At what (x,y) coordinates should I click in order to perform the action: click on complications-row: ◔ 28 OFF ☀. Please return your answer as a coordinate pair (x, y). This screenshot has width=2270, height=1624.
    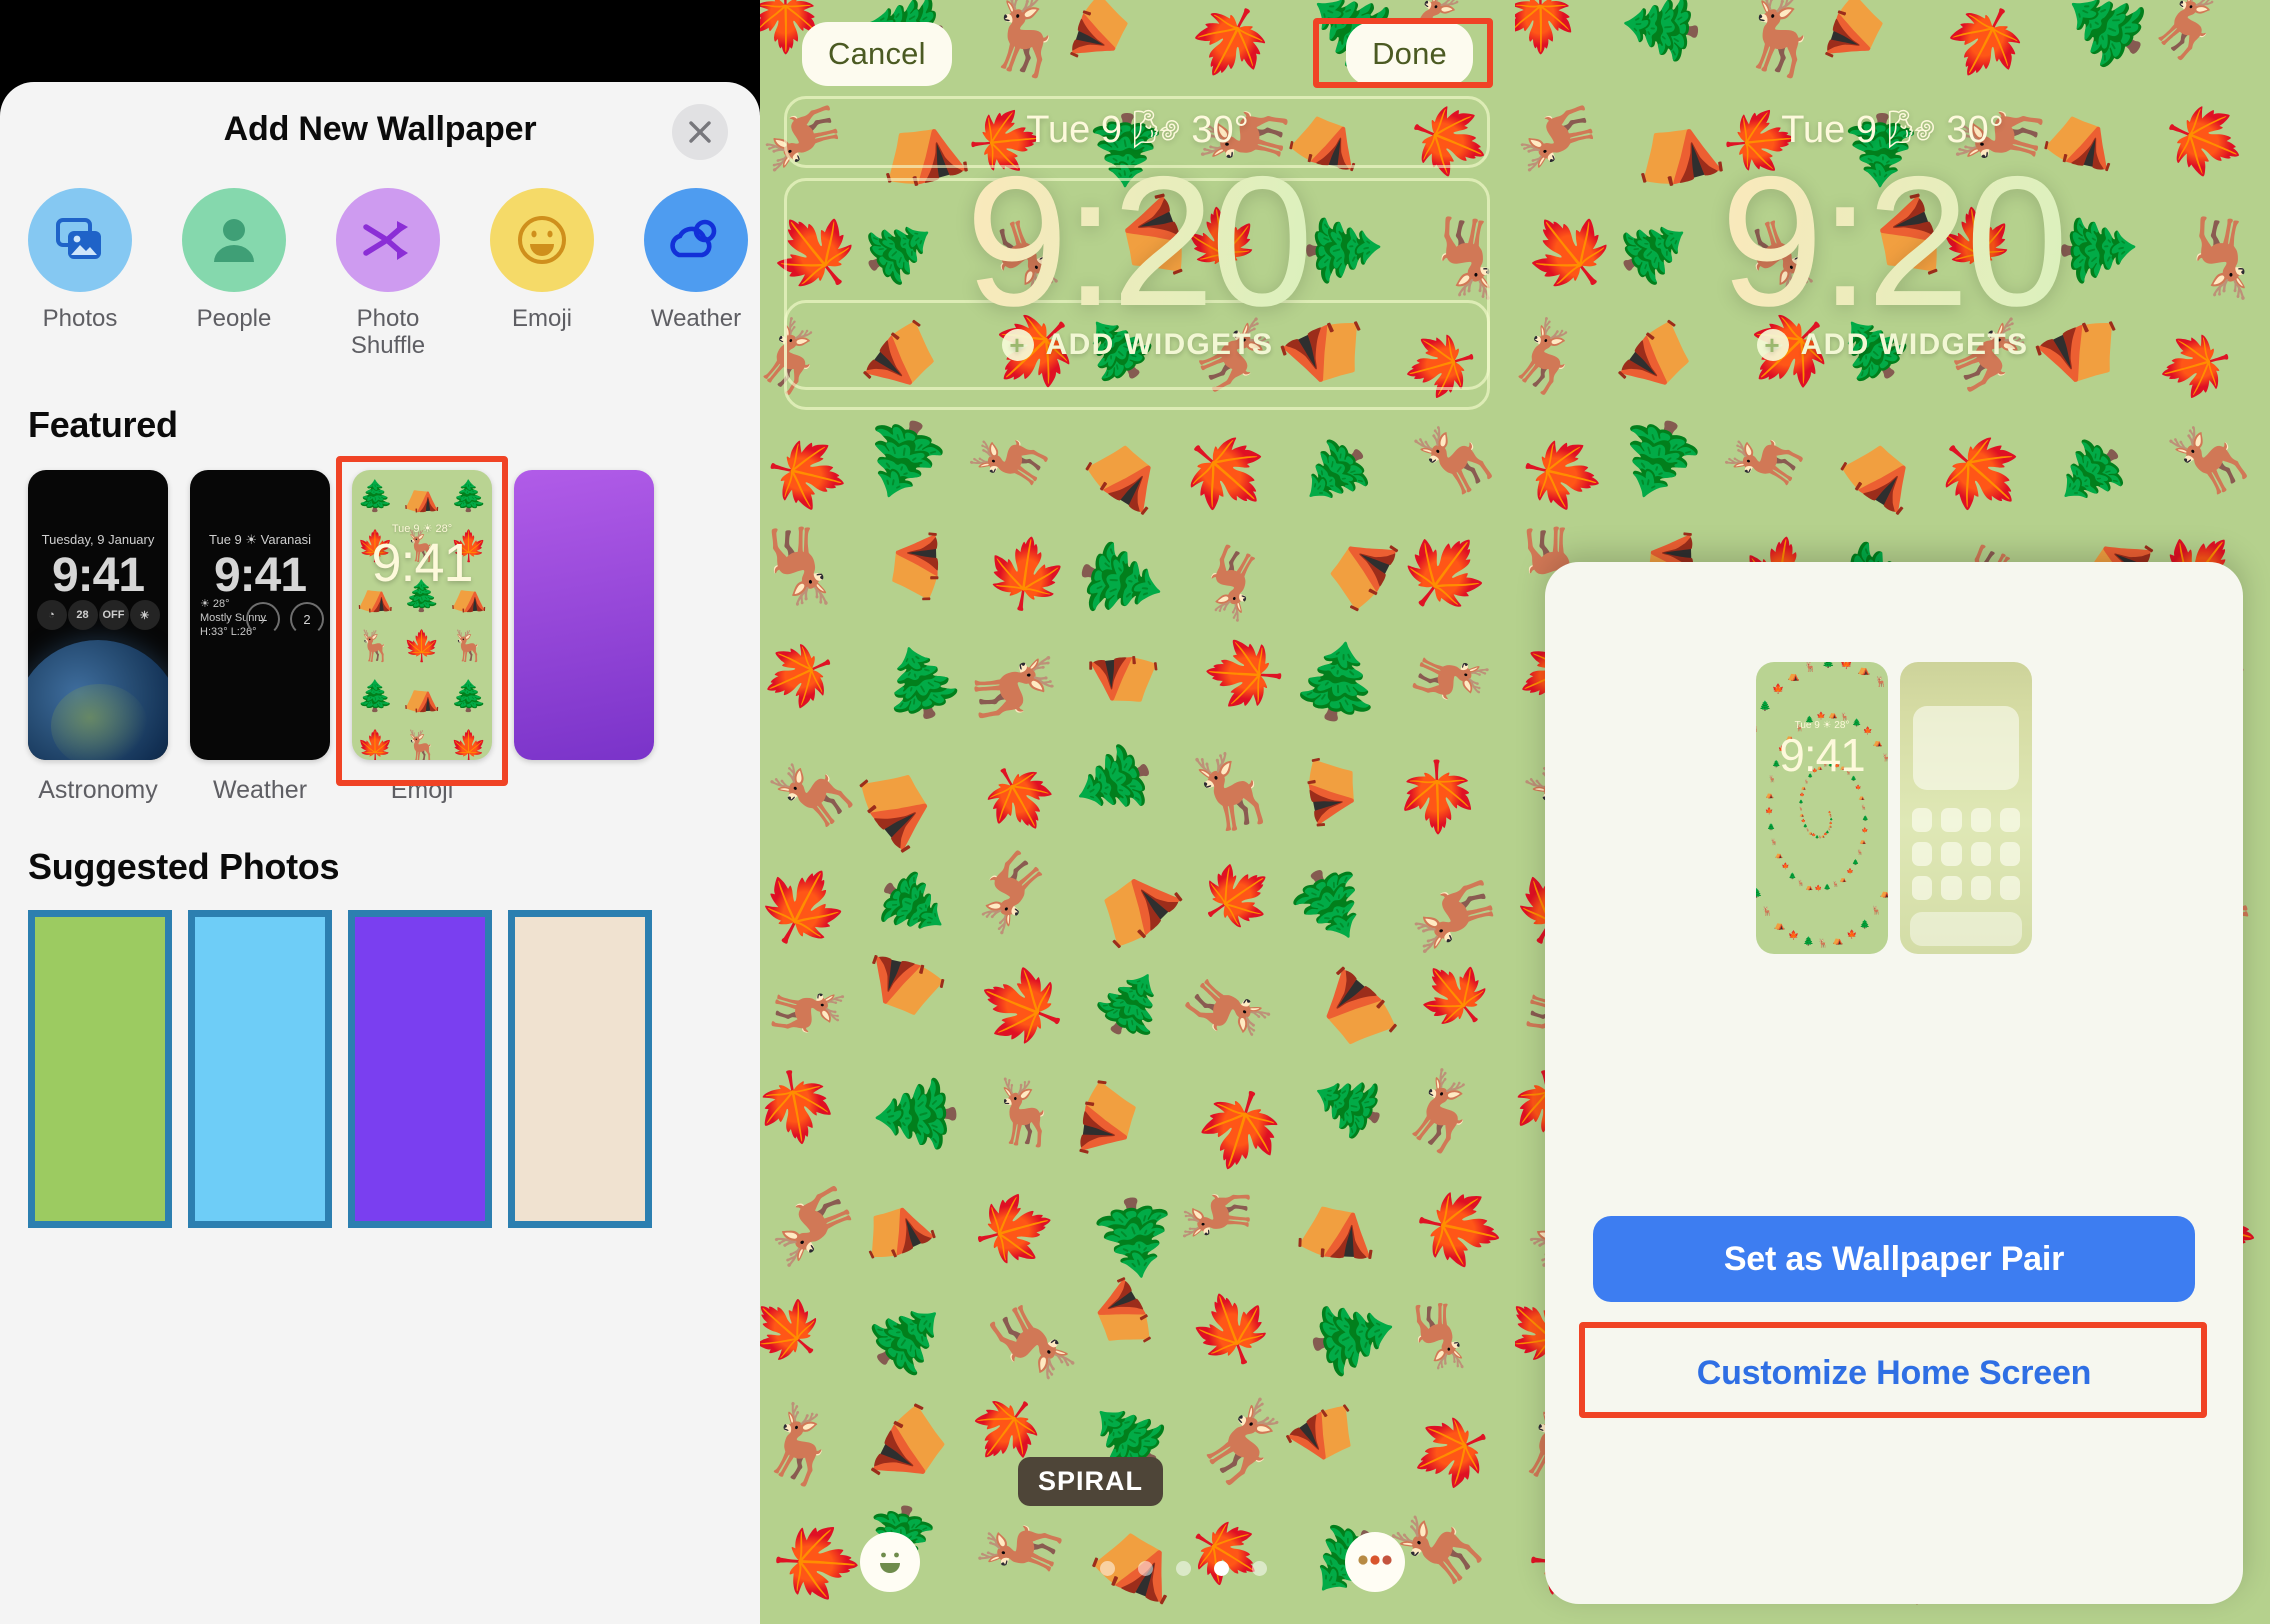
    Looking at the image, I should click on (98, 615).